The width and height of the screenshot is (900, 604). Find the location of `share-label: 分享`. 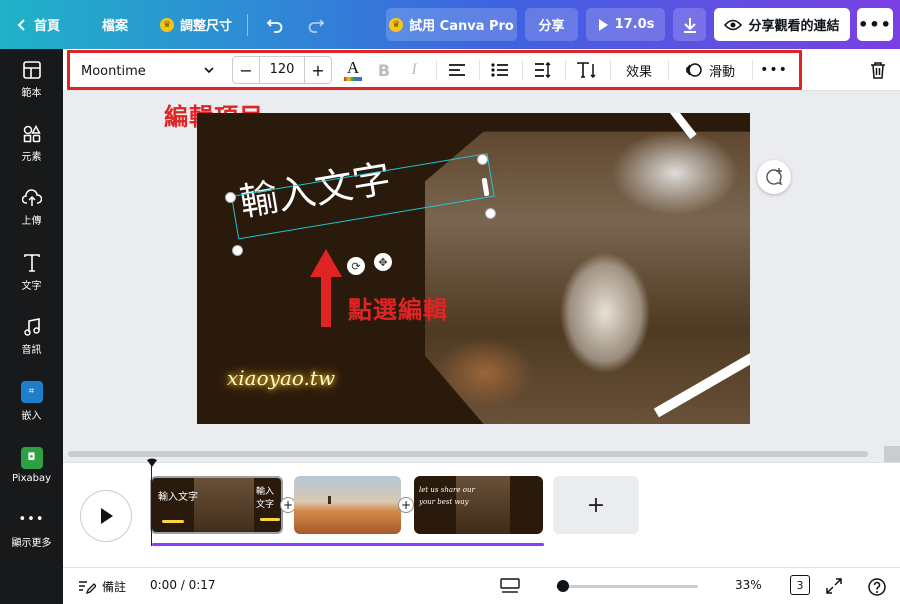

share-label: 分享 is located at coordinates (551, 26).